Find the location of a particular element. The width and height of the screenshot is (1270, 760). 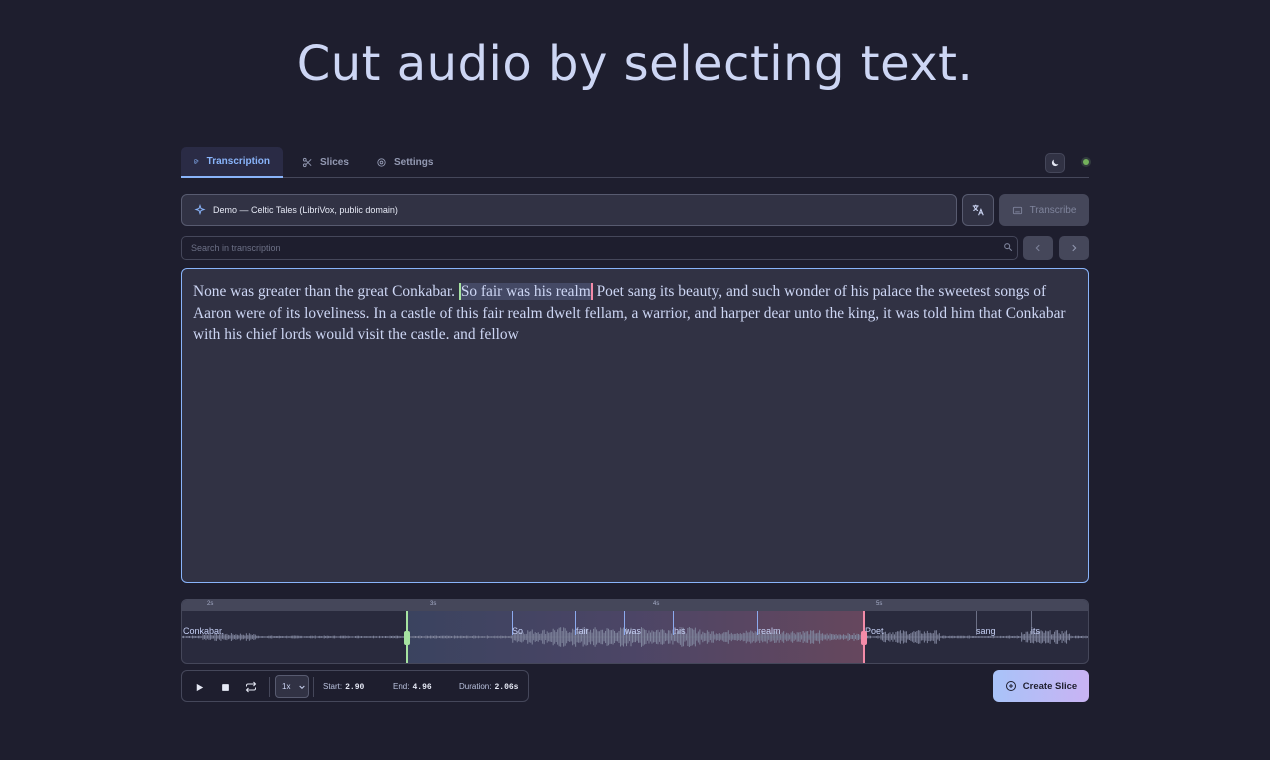

moon-icon is located at coordinates (1055, 163).